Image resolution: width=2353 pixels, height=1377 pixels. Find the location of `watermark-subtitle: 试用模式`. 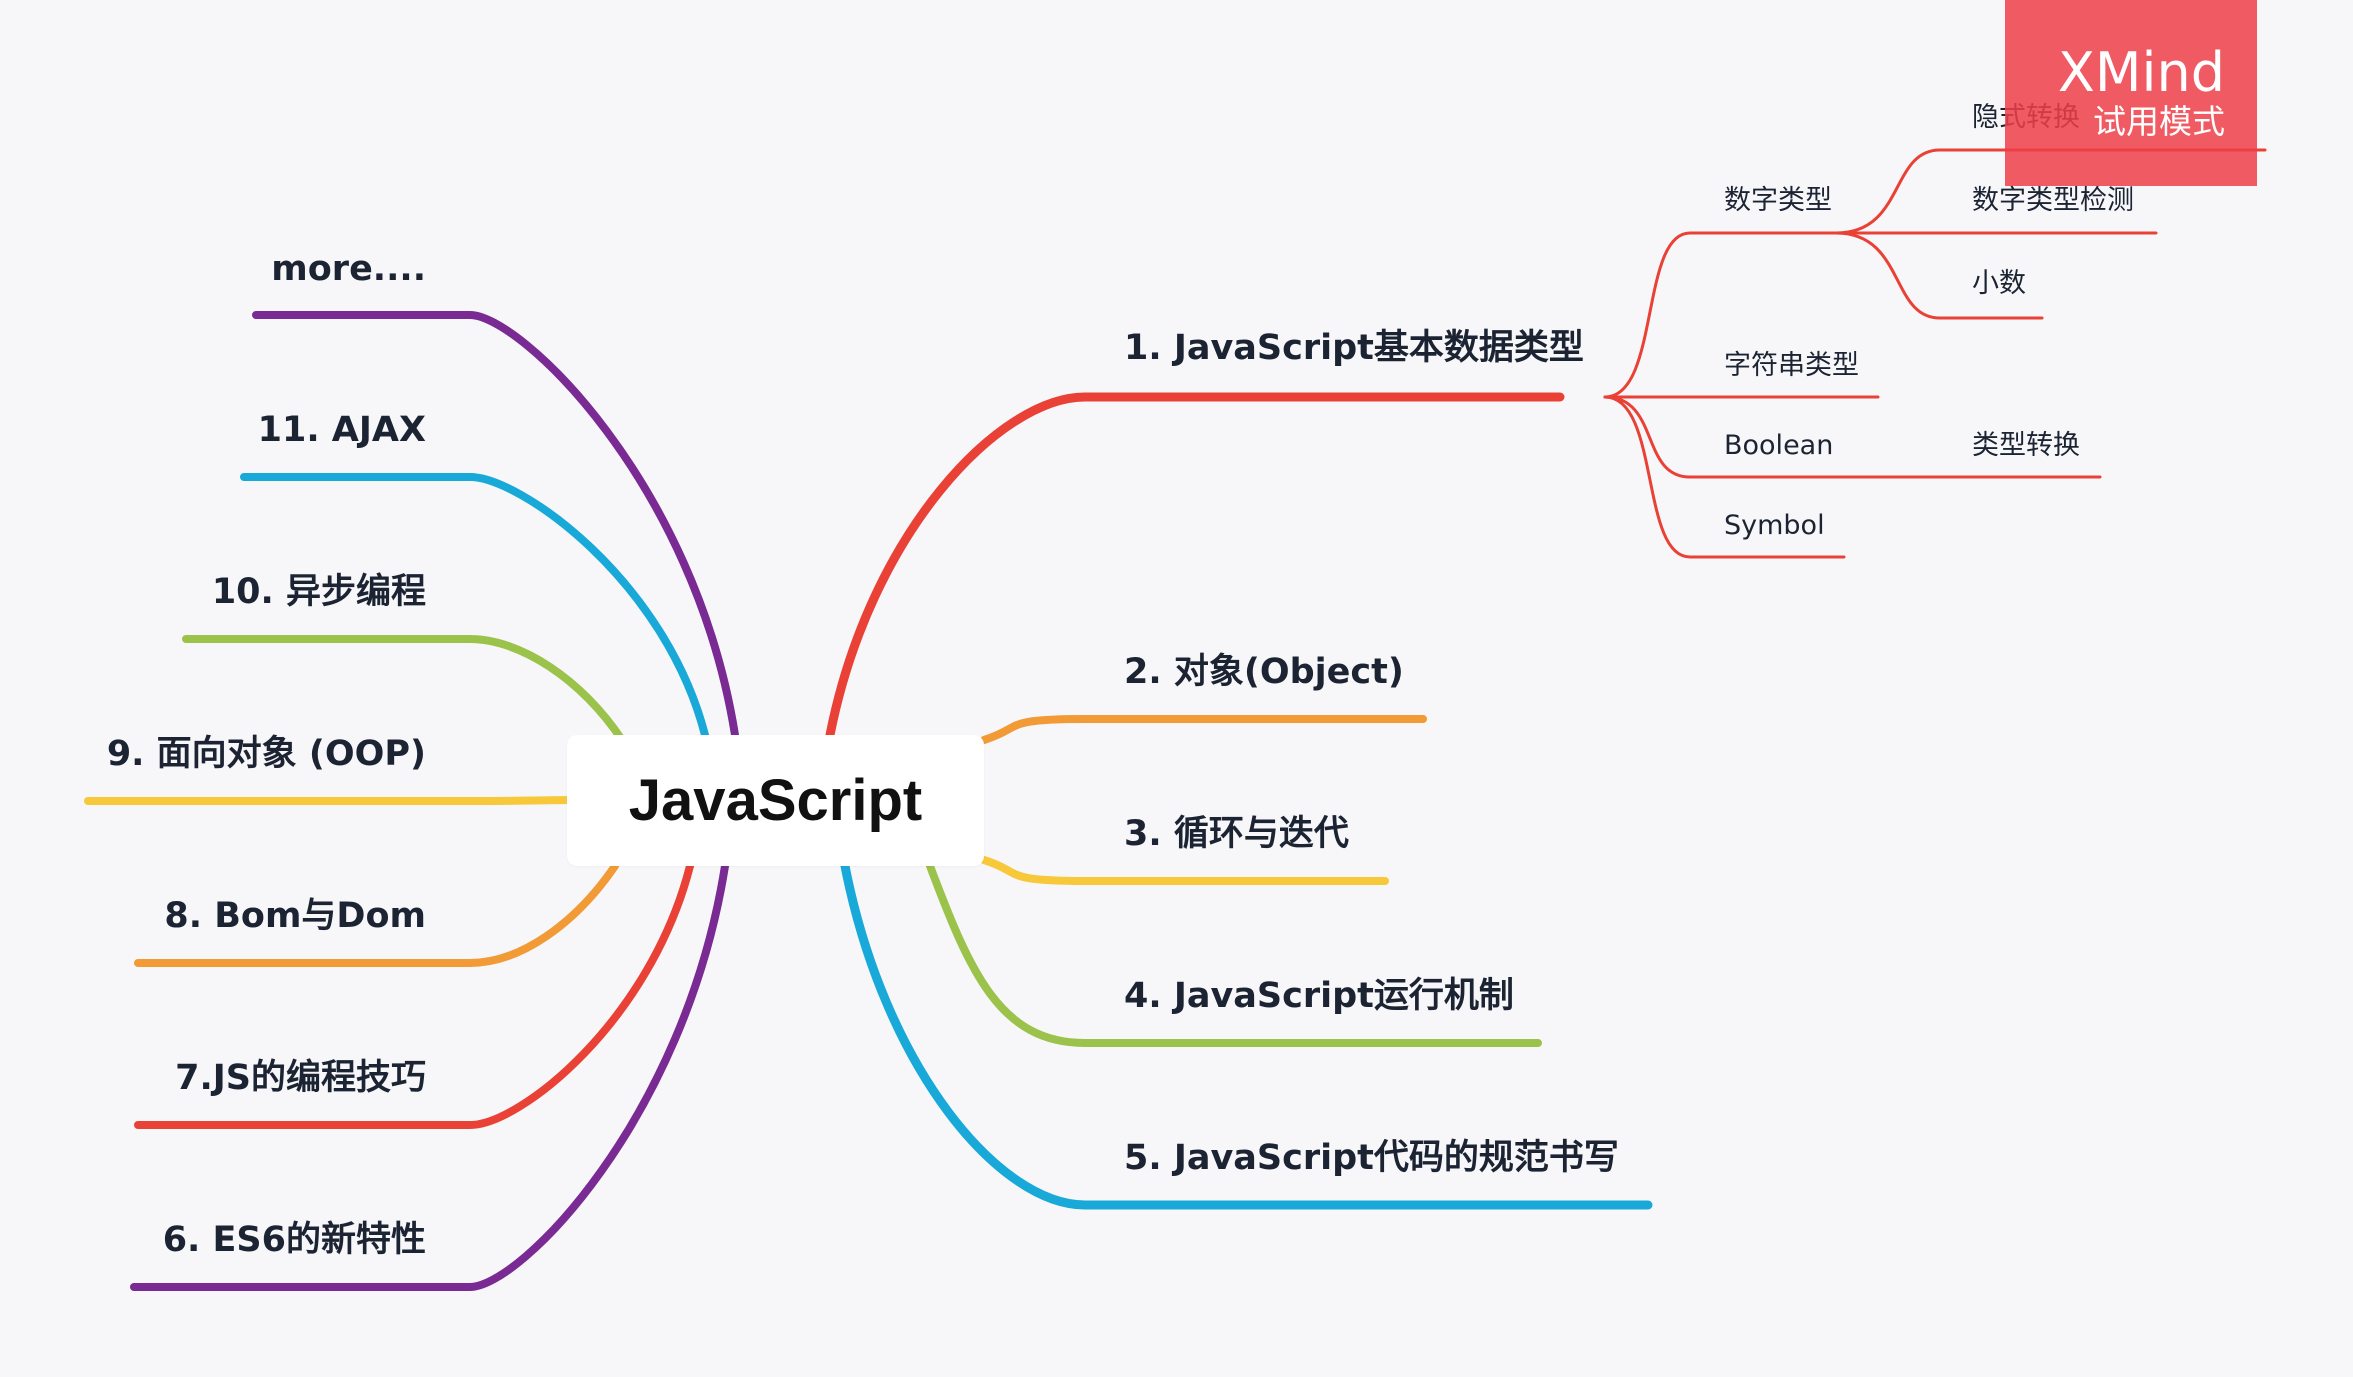

watermark-subtitle: 试用模式 is located at coordinates (2159, 121).